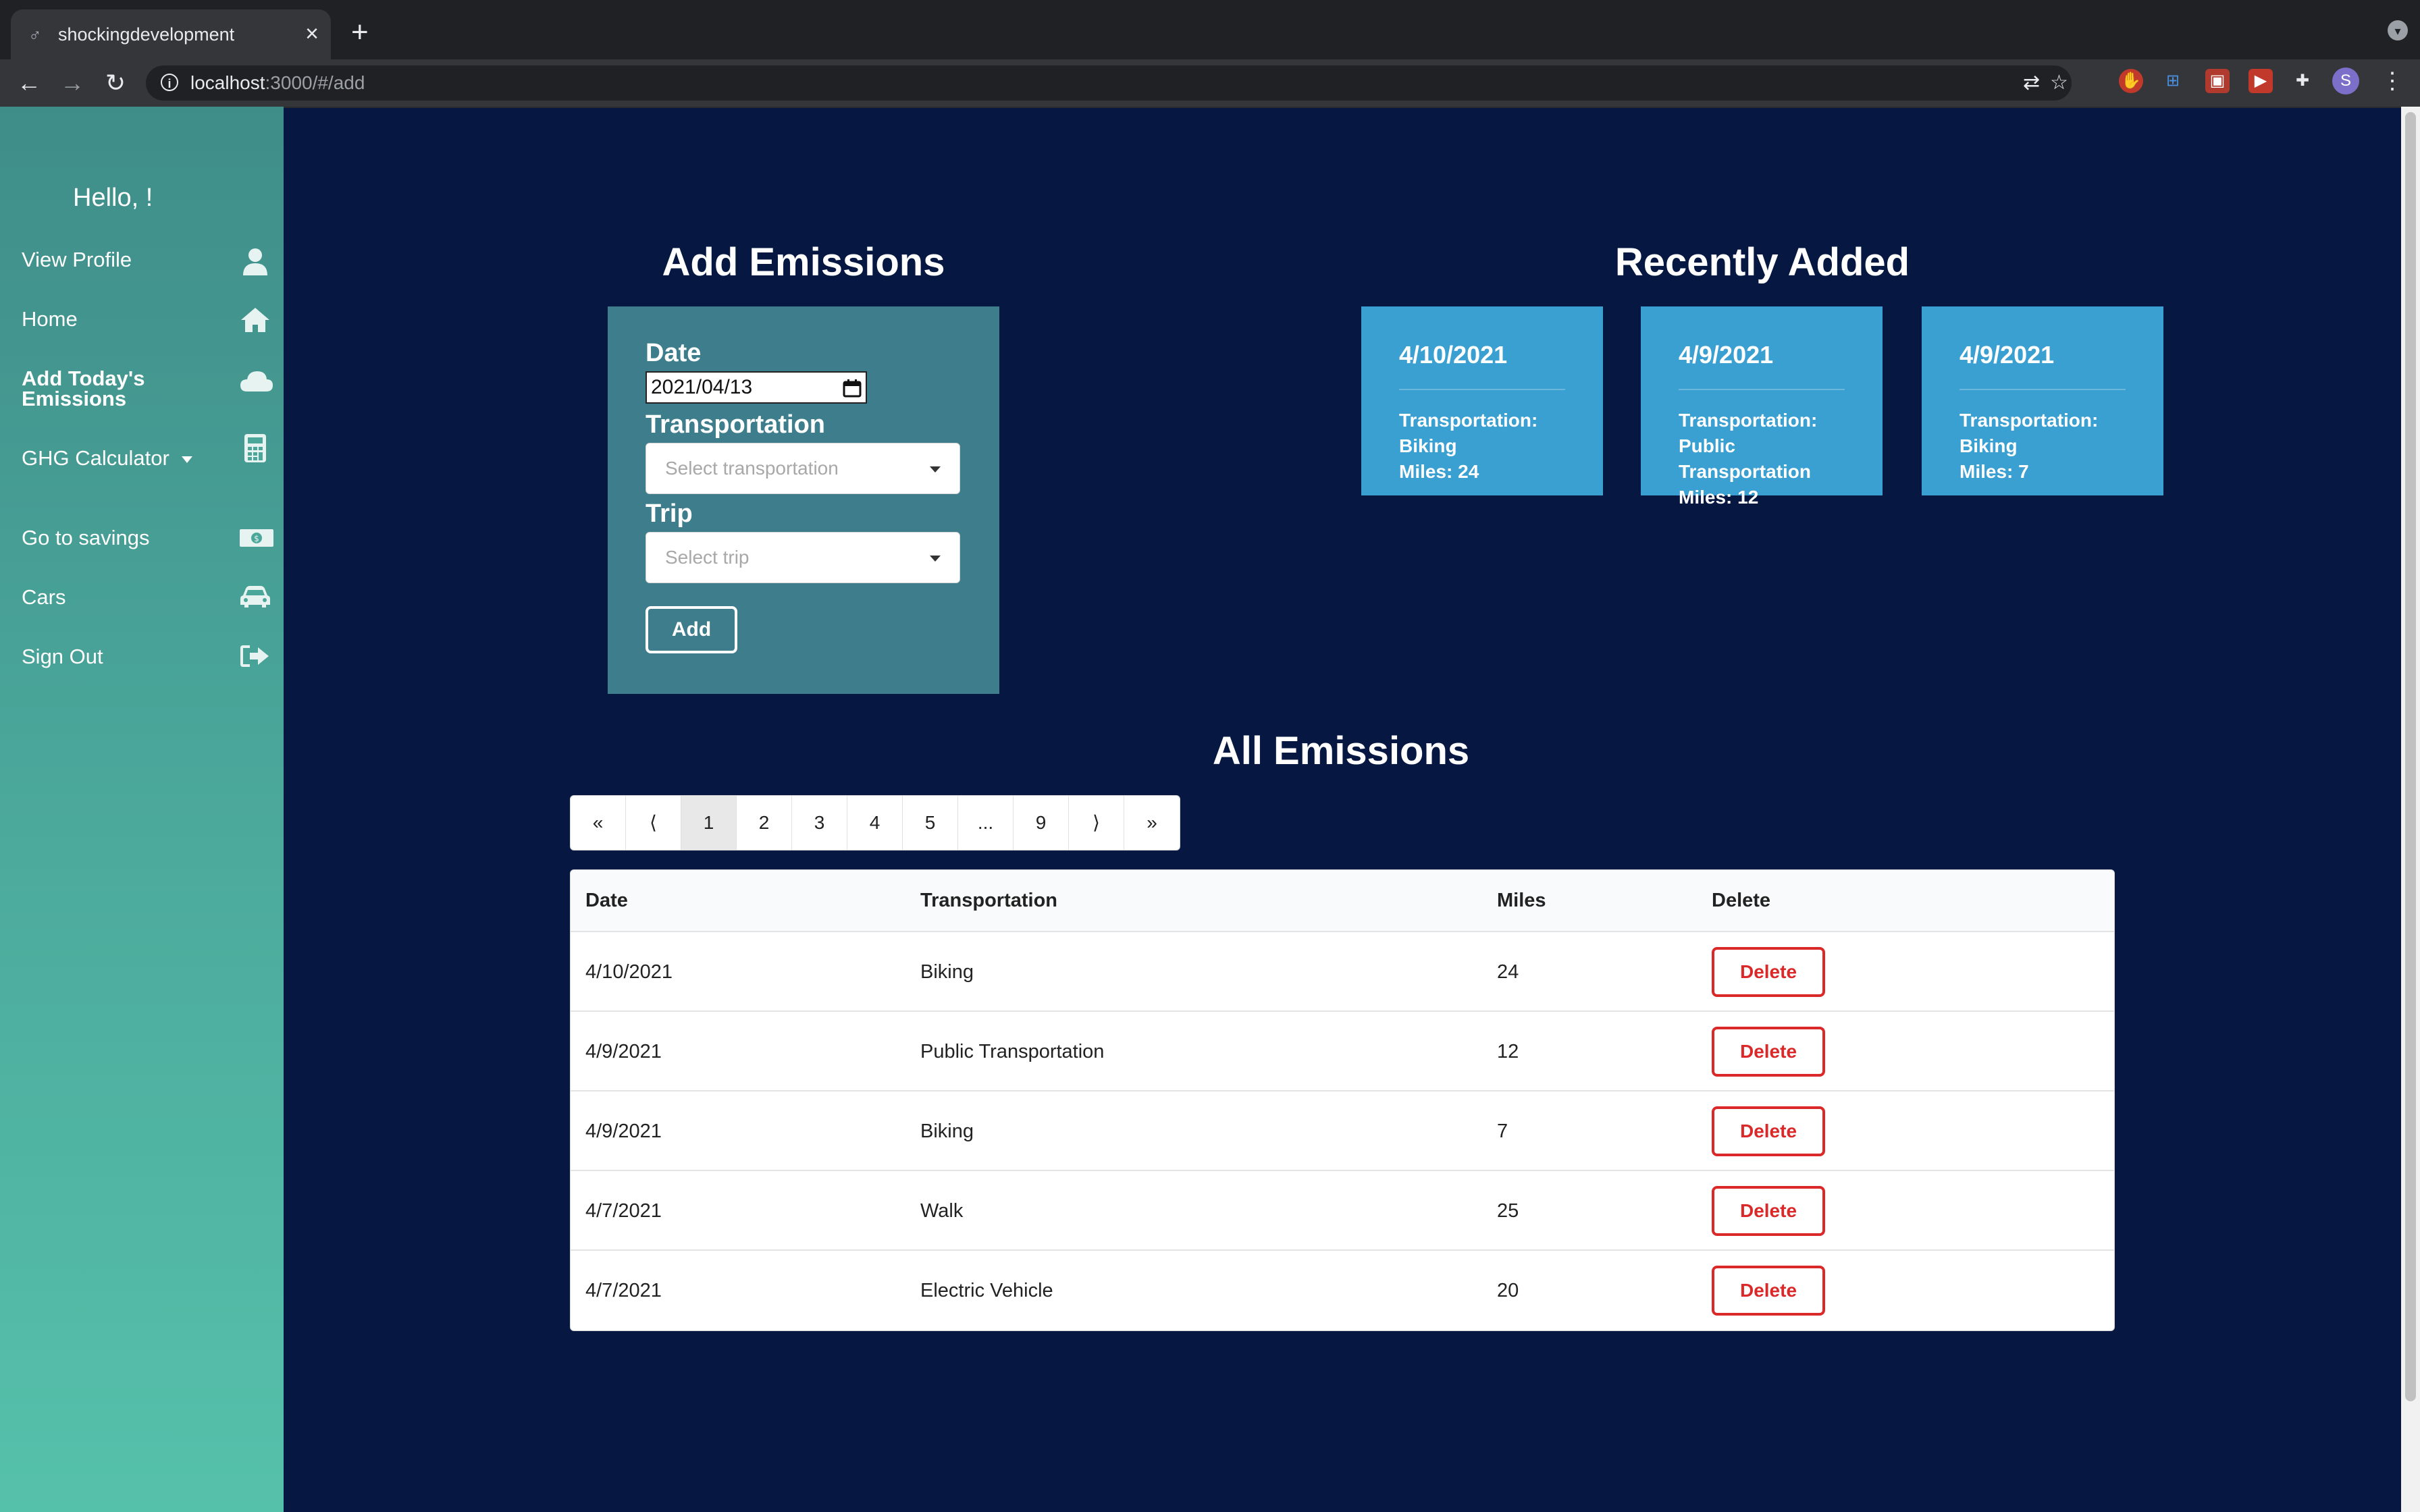 The image size is (2420, 1512). Describe the element at coordinates (72, 83) in the screenshot. I see `forward-icon: →` at that location.